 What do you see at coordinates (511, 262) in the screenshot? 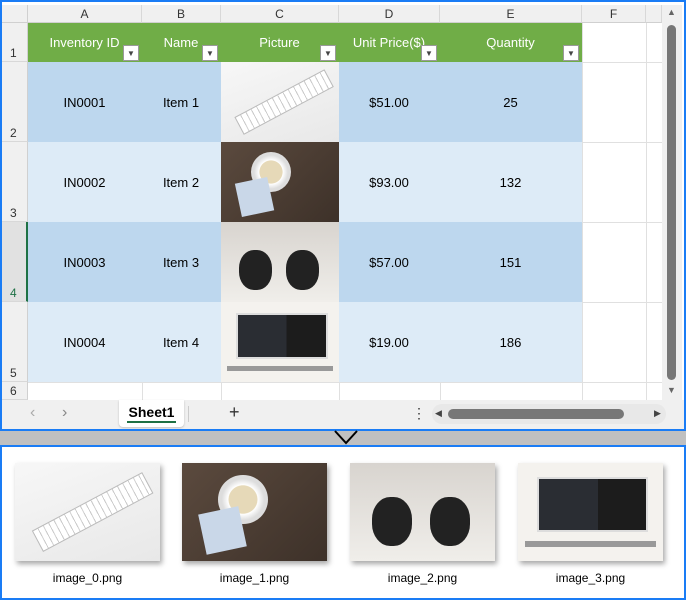
I see `cell-qty: 151` at bounding box center [511, 262].